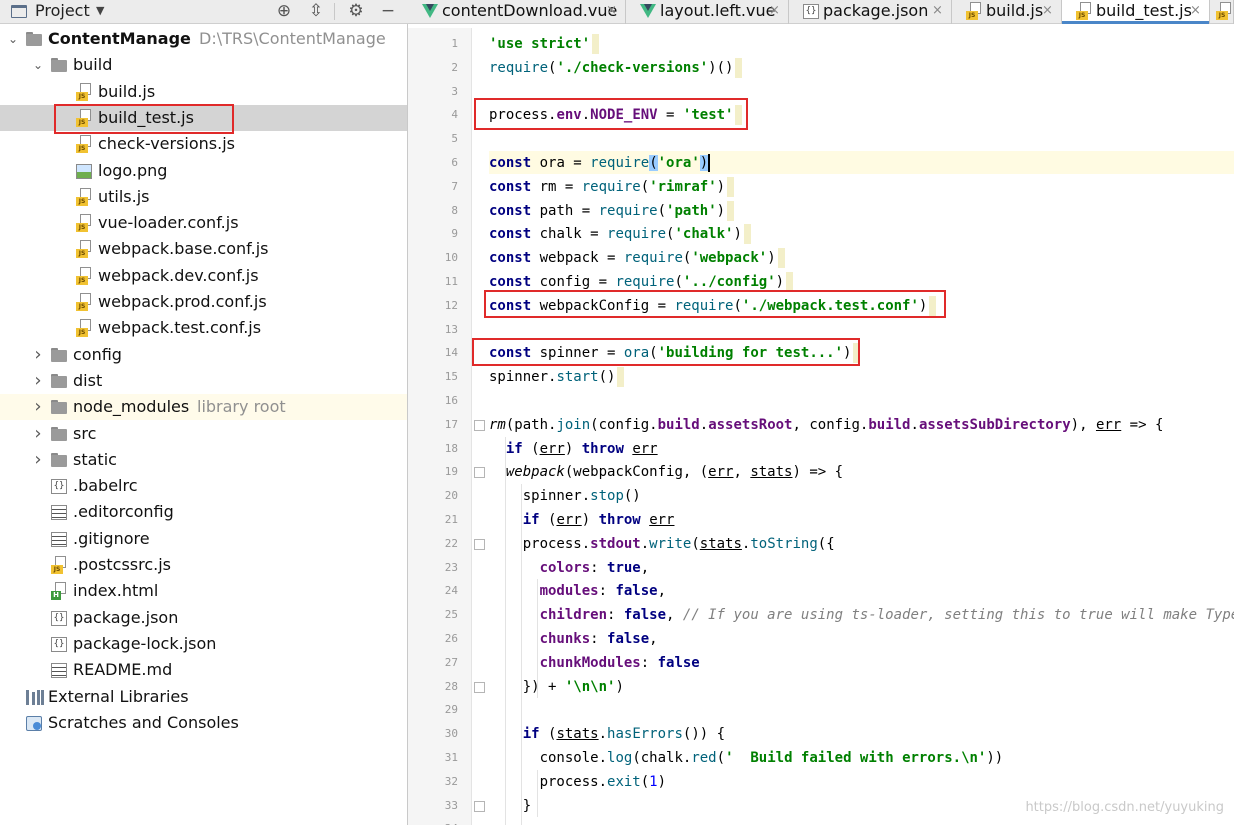  What do you see at coordinates (203, 249) in the screenshot?
I see `tree-item-webpack-base-conf-js: webpack.base.conf.js` at bounding box center [203, 249].